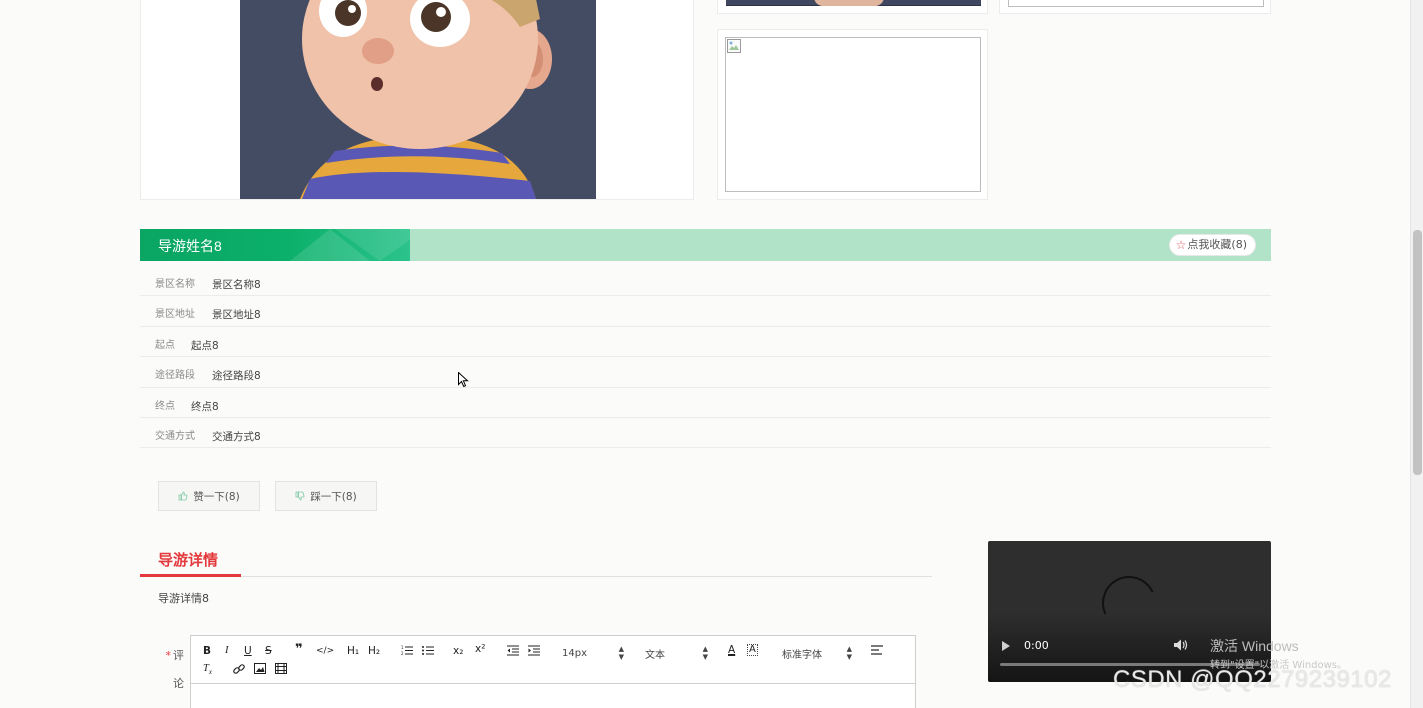 The height and width of the screenshot is (708, 1423). I want to click on info-value: 起点8, so click(205, 345).